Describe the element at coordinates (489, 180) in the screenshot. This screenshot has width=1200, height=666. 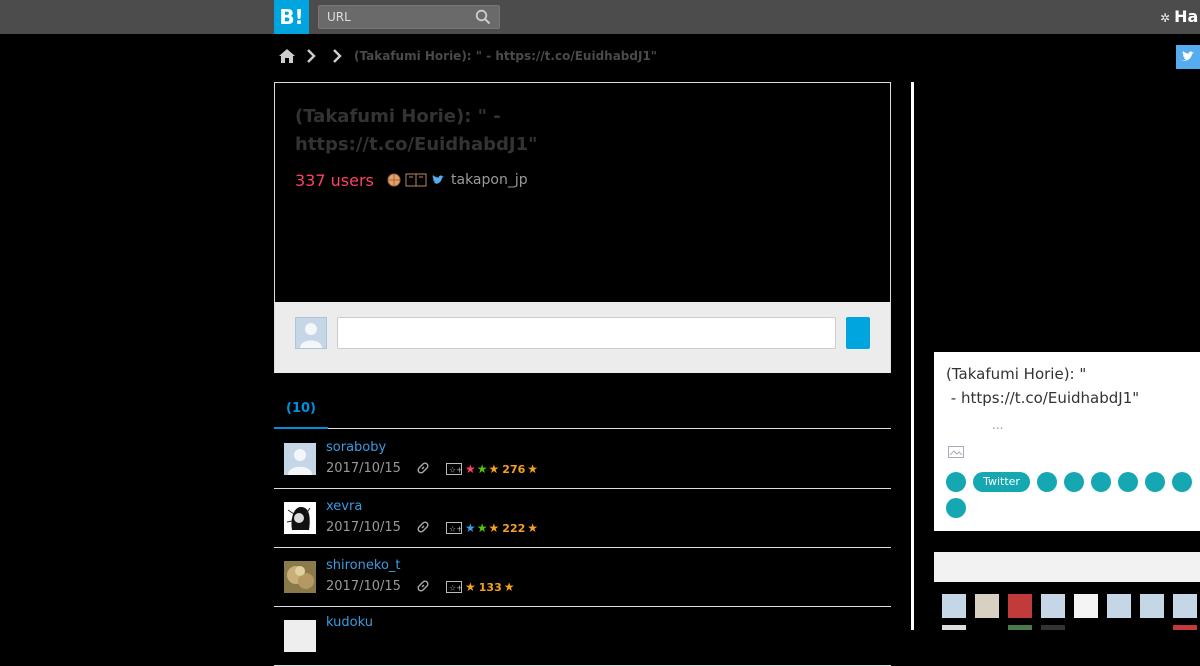
I see `source-user: takapon_jp` at that location.